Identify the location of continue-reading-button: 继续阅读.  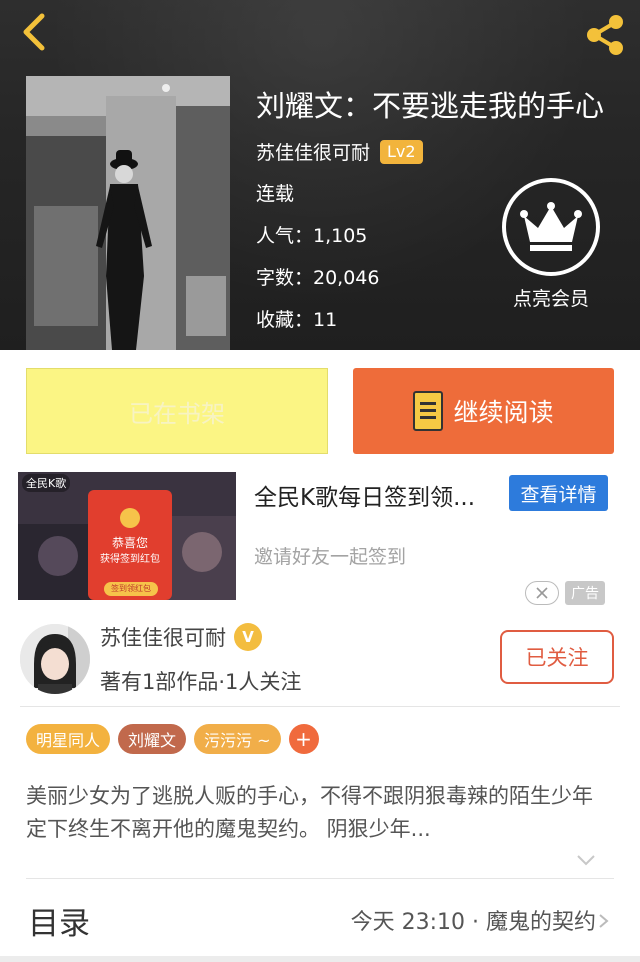
(483, 411).